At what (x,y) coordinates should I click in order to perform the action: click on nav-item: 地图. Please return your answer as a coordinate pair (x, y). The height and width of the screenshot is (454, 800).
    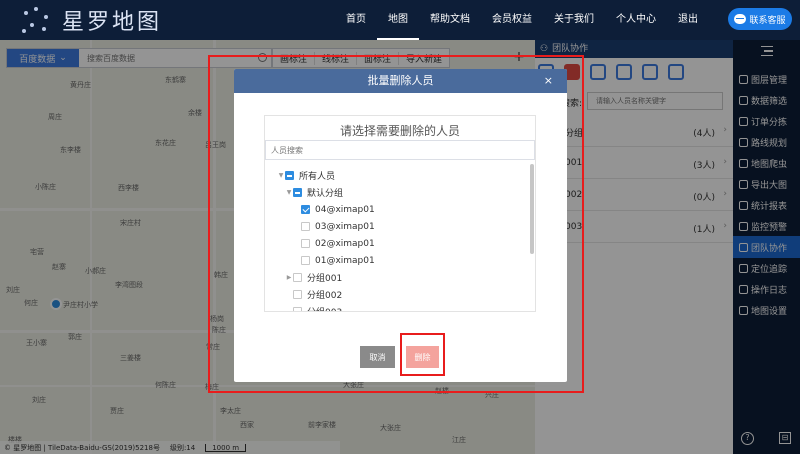
    Looking at the image, I should click on (398, 20).